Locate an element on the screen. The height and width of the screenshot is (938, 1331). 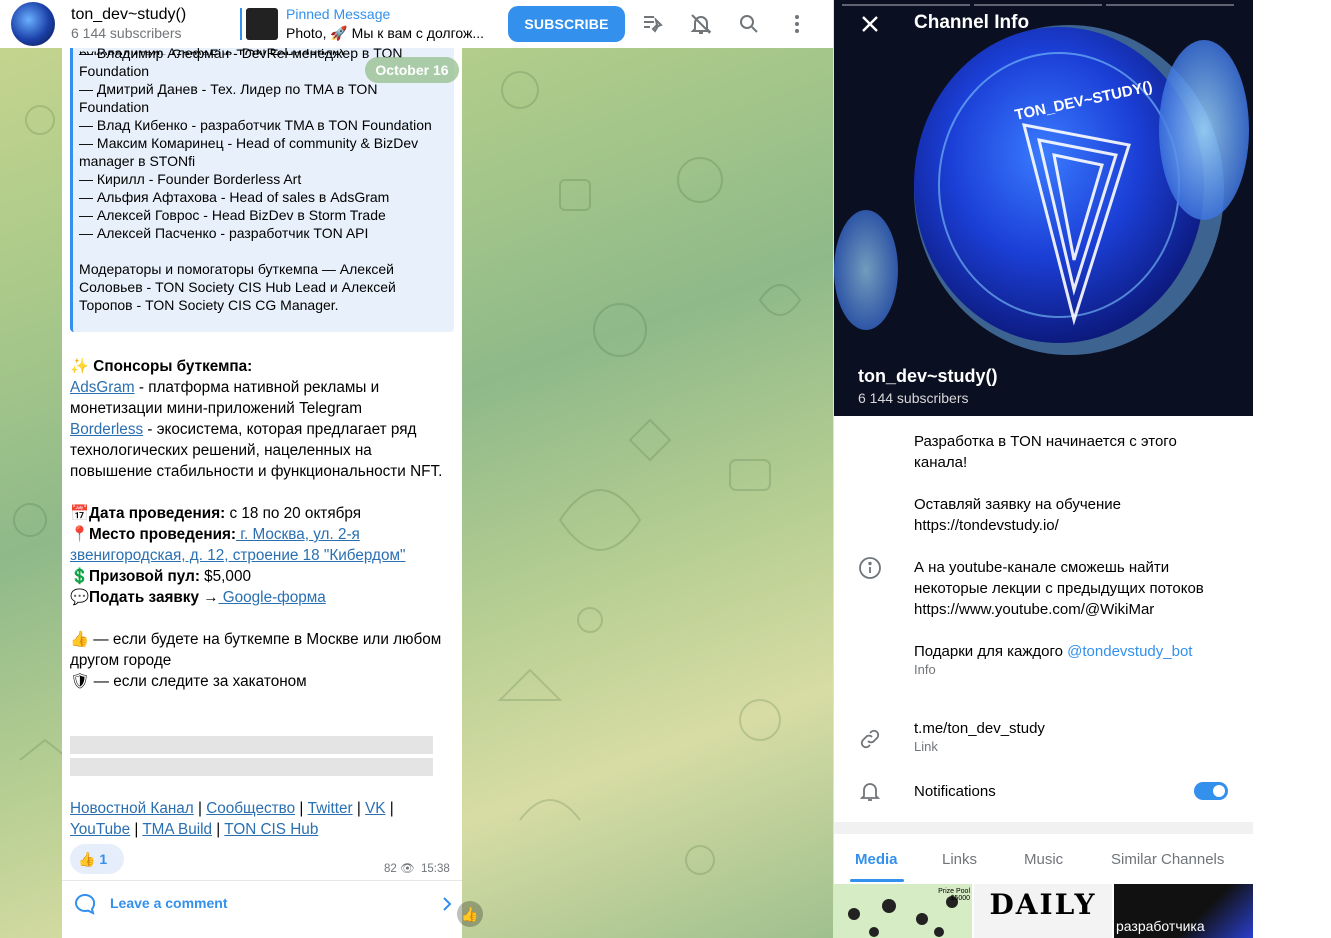
shield-icon: 🛡 is located at coordinates (80, 681).